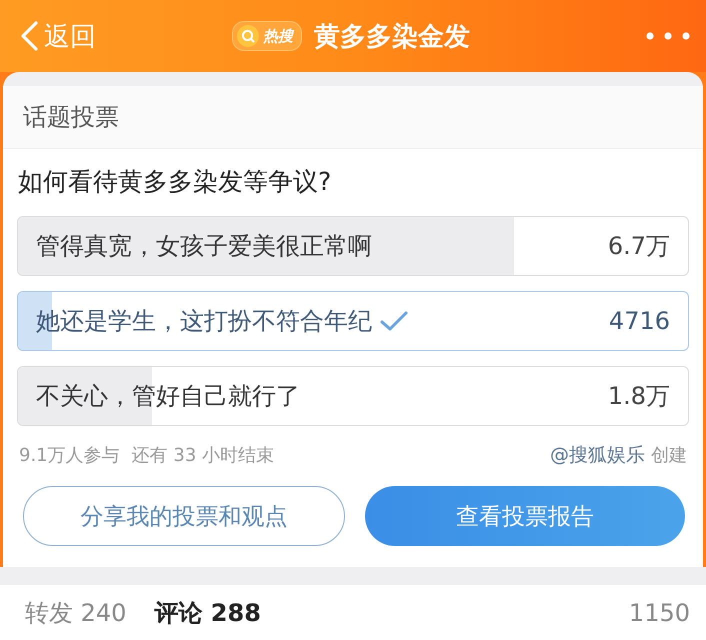 The width and height of the screenshot is (706, 640). Describe the element at coordinates (168, 396) in the screenshot. I see `option-text: 不关心，管好自己就行了` at that location.